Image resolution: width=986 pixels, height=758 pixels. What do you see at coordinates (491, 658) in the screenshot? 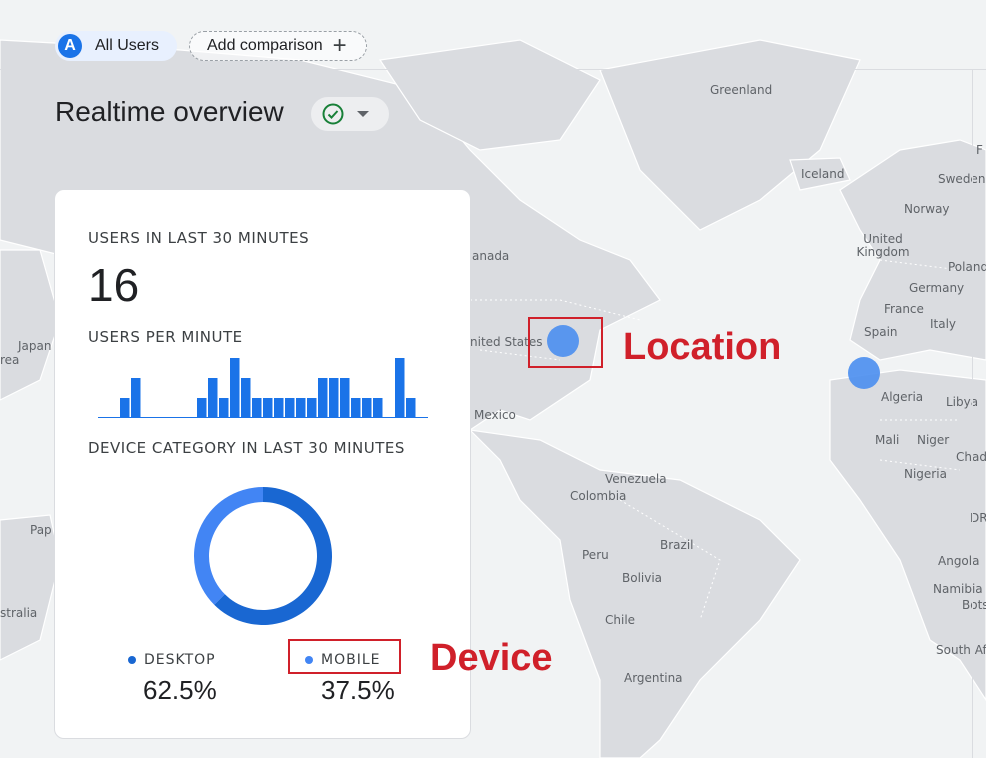
I see `device-annotation: Device` at bounding box center [491, 658].